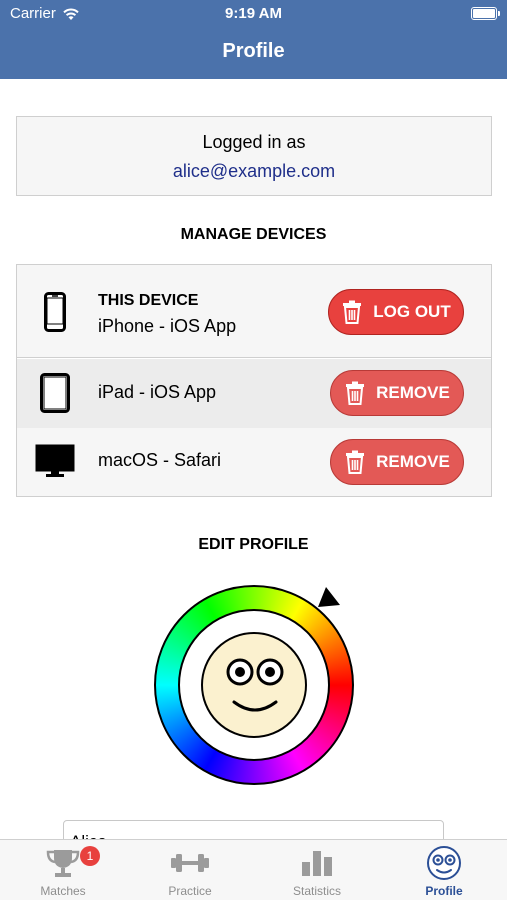 The image size is (507, 900). I want to click on login-info-box: Logged in as alice@example.com, so click(254, 156).